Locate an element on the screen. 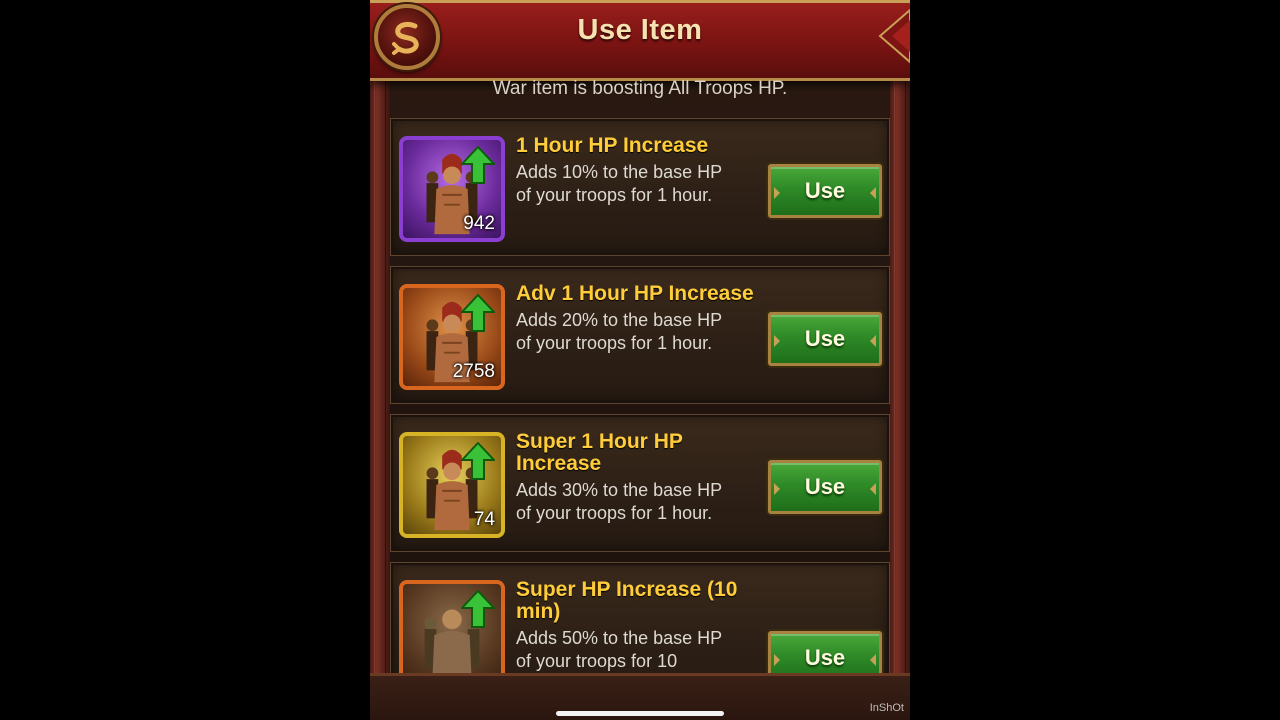 This screenshot has height=720, width=1280. item-icon is located at coordinates (452, 629).